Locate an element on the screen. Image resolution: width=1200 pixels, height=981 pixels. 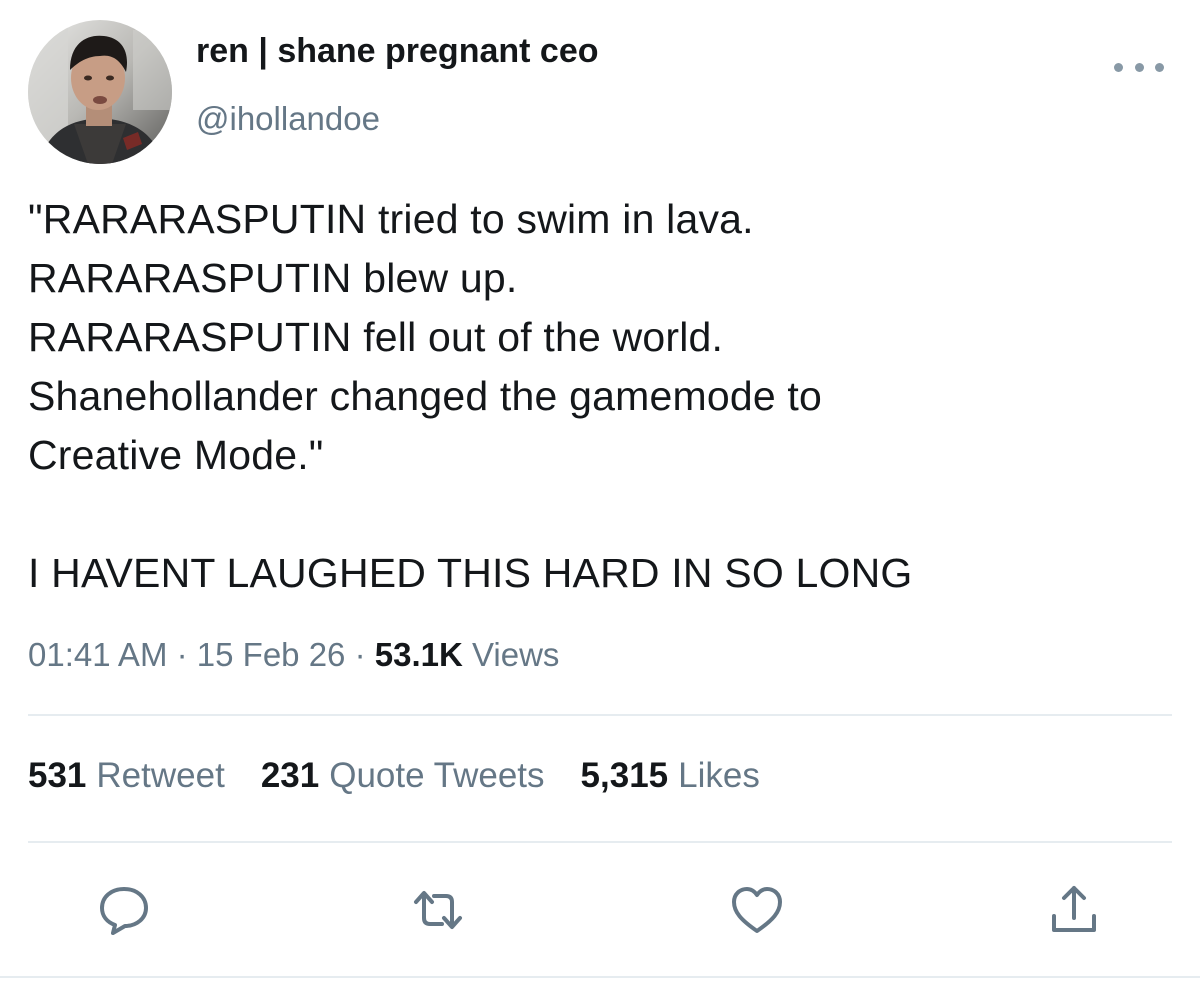
like-button is located at coordinates (757, 910).